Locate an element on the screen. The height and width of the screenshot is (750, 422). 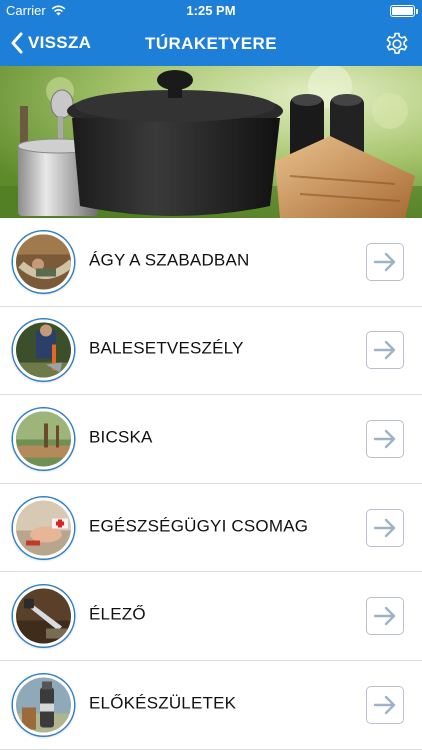
list-item-label: ELŐKÉSZÜLETEK is located at coordinates (163, 703).